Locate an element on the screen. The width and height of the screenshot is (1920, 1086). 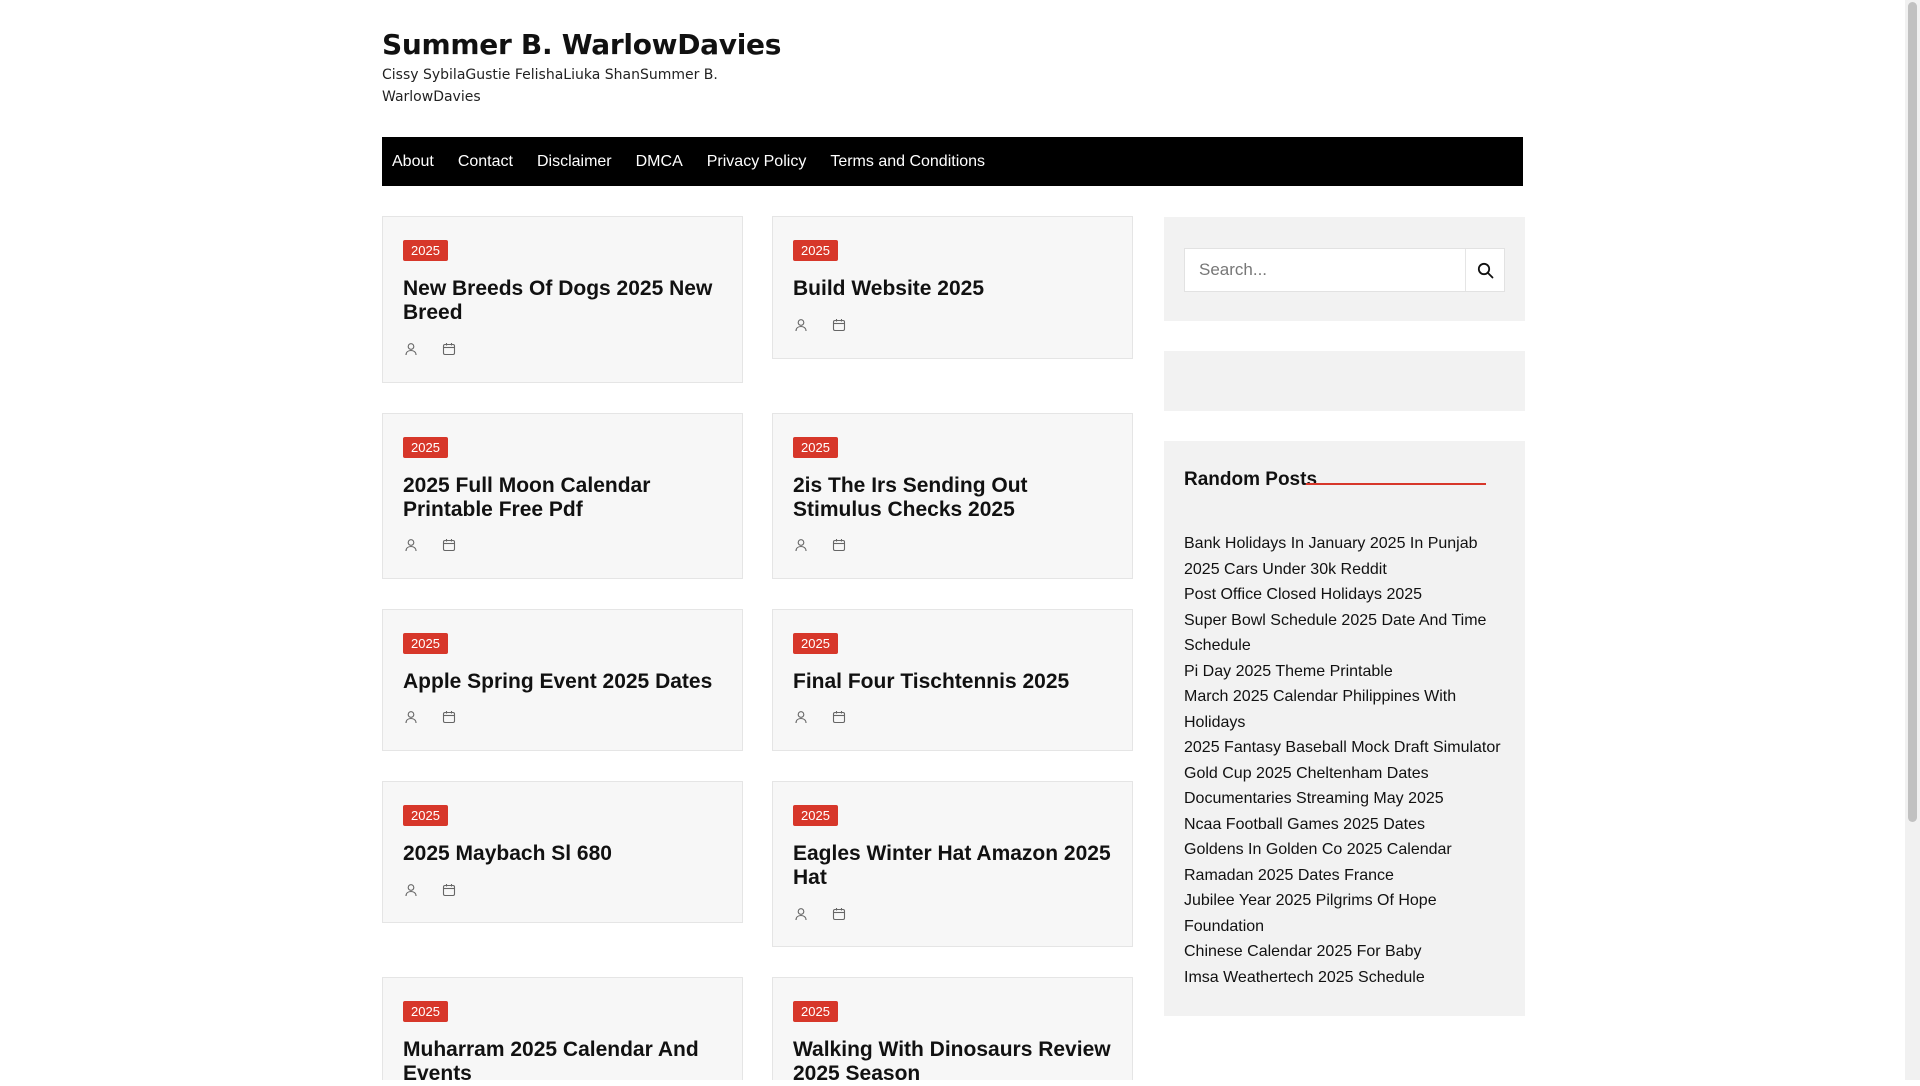
search-input is located at coordinates (1325, 270).